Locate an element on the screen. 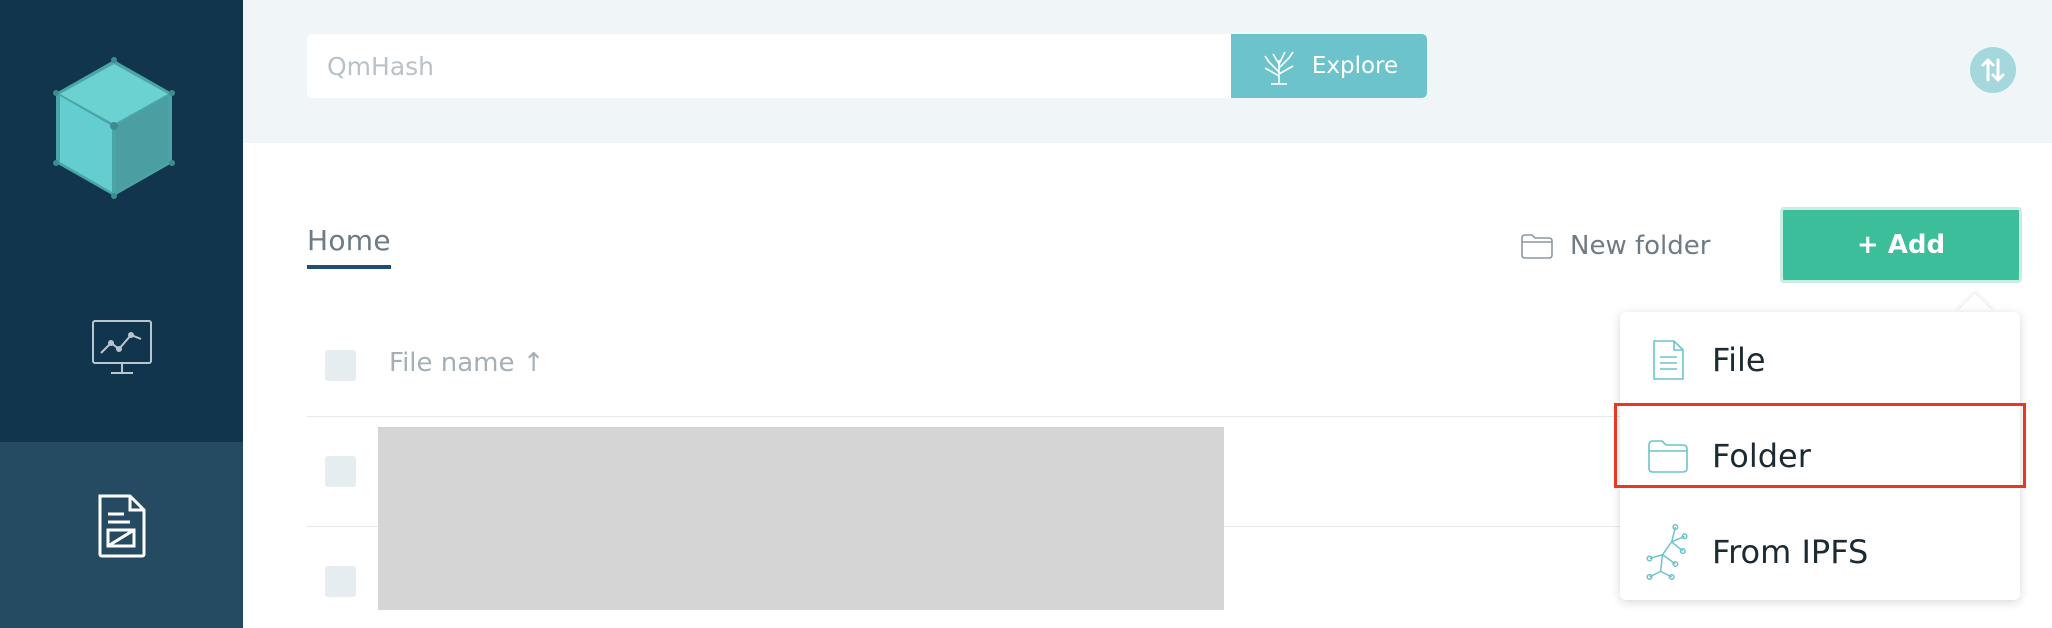 The image size is (2052, 628). redacted-file-list-region is located at coordinates (801, 518).